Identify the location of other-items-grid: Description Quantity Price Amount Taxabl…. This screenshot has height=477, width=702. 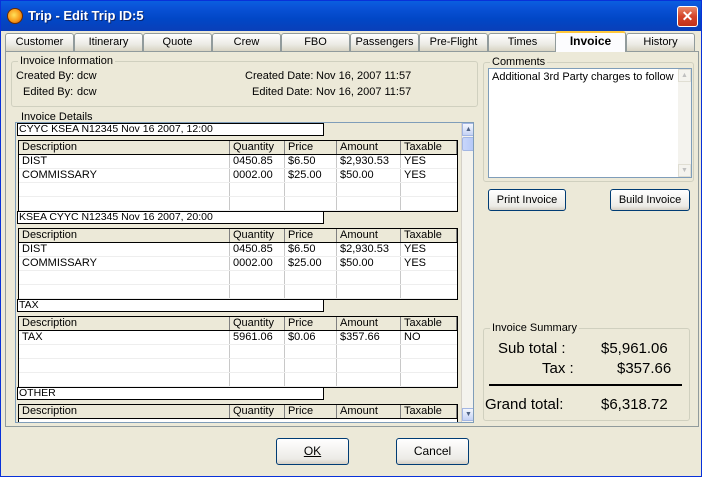
(238, 413).